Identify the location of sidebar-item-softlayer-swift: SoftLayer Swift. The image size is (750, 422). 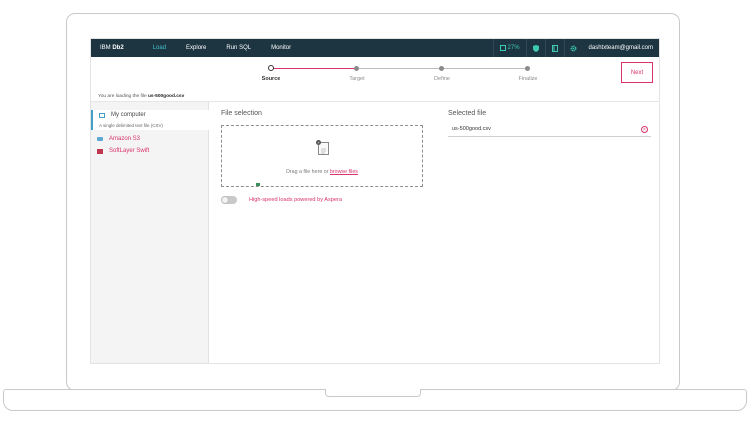
(149, 152).